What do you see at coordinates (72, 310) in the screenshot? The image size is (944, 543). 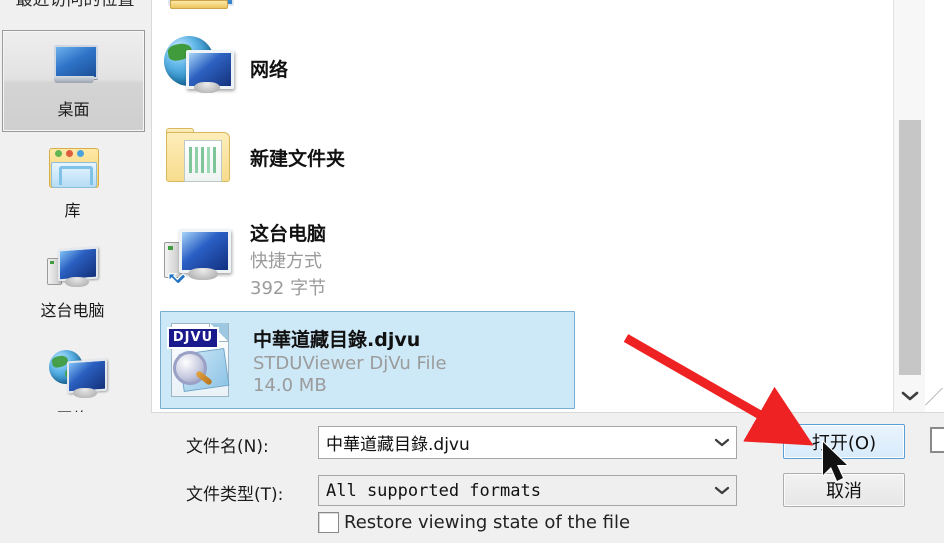 I see `places-item-this-pc-label: 这台电脑` at bounding box center [72, 310].